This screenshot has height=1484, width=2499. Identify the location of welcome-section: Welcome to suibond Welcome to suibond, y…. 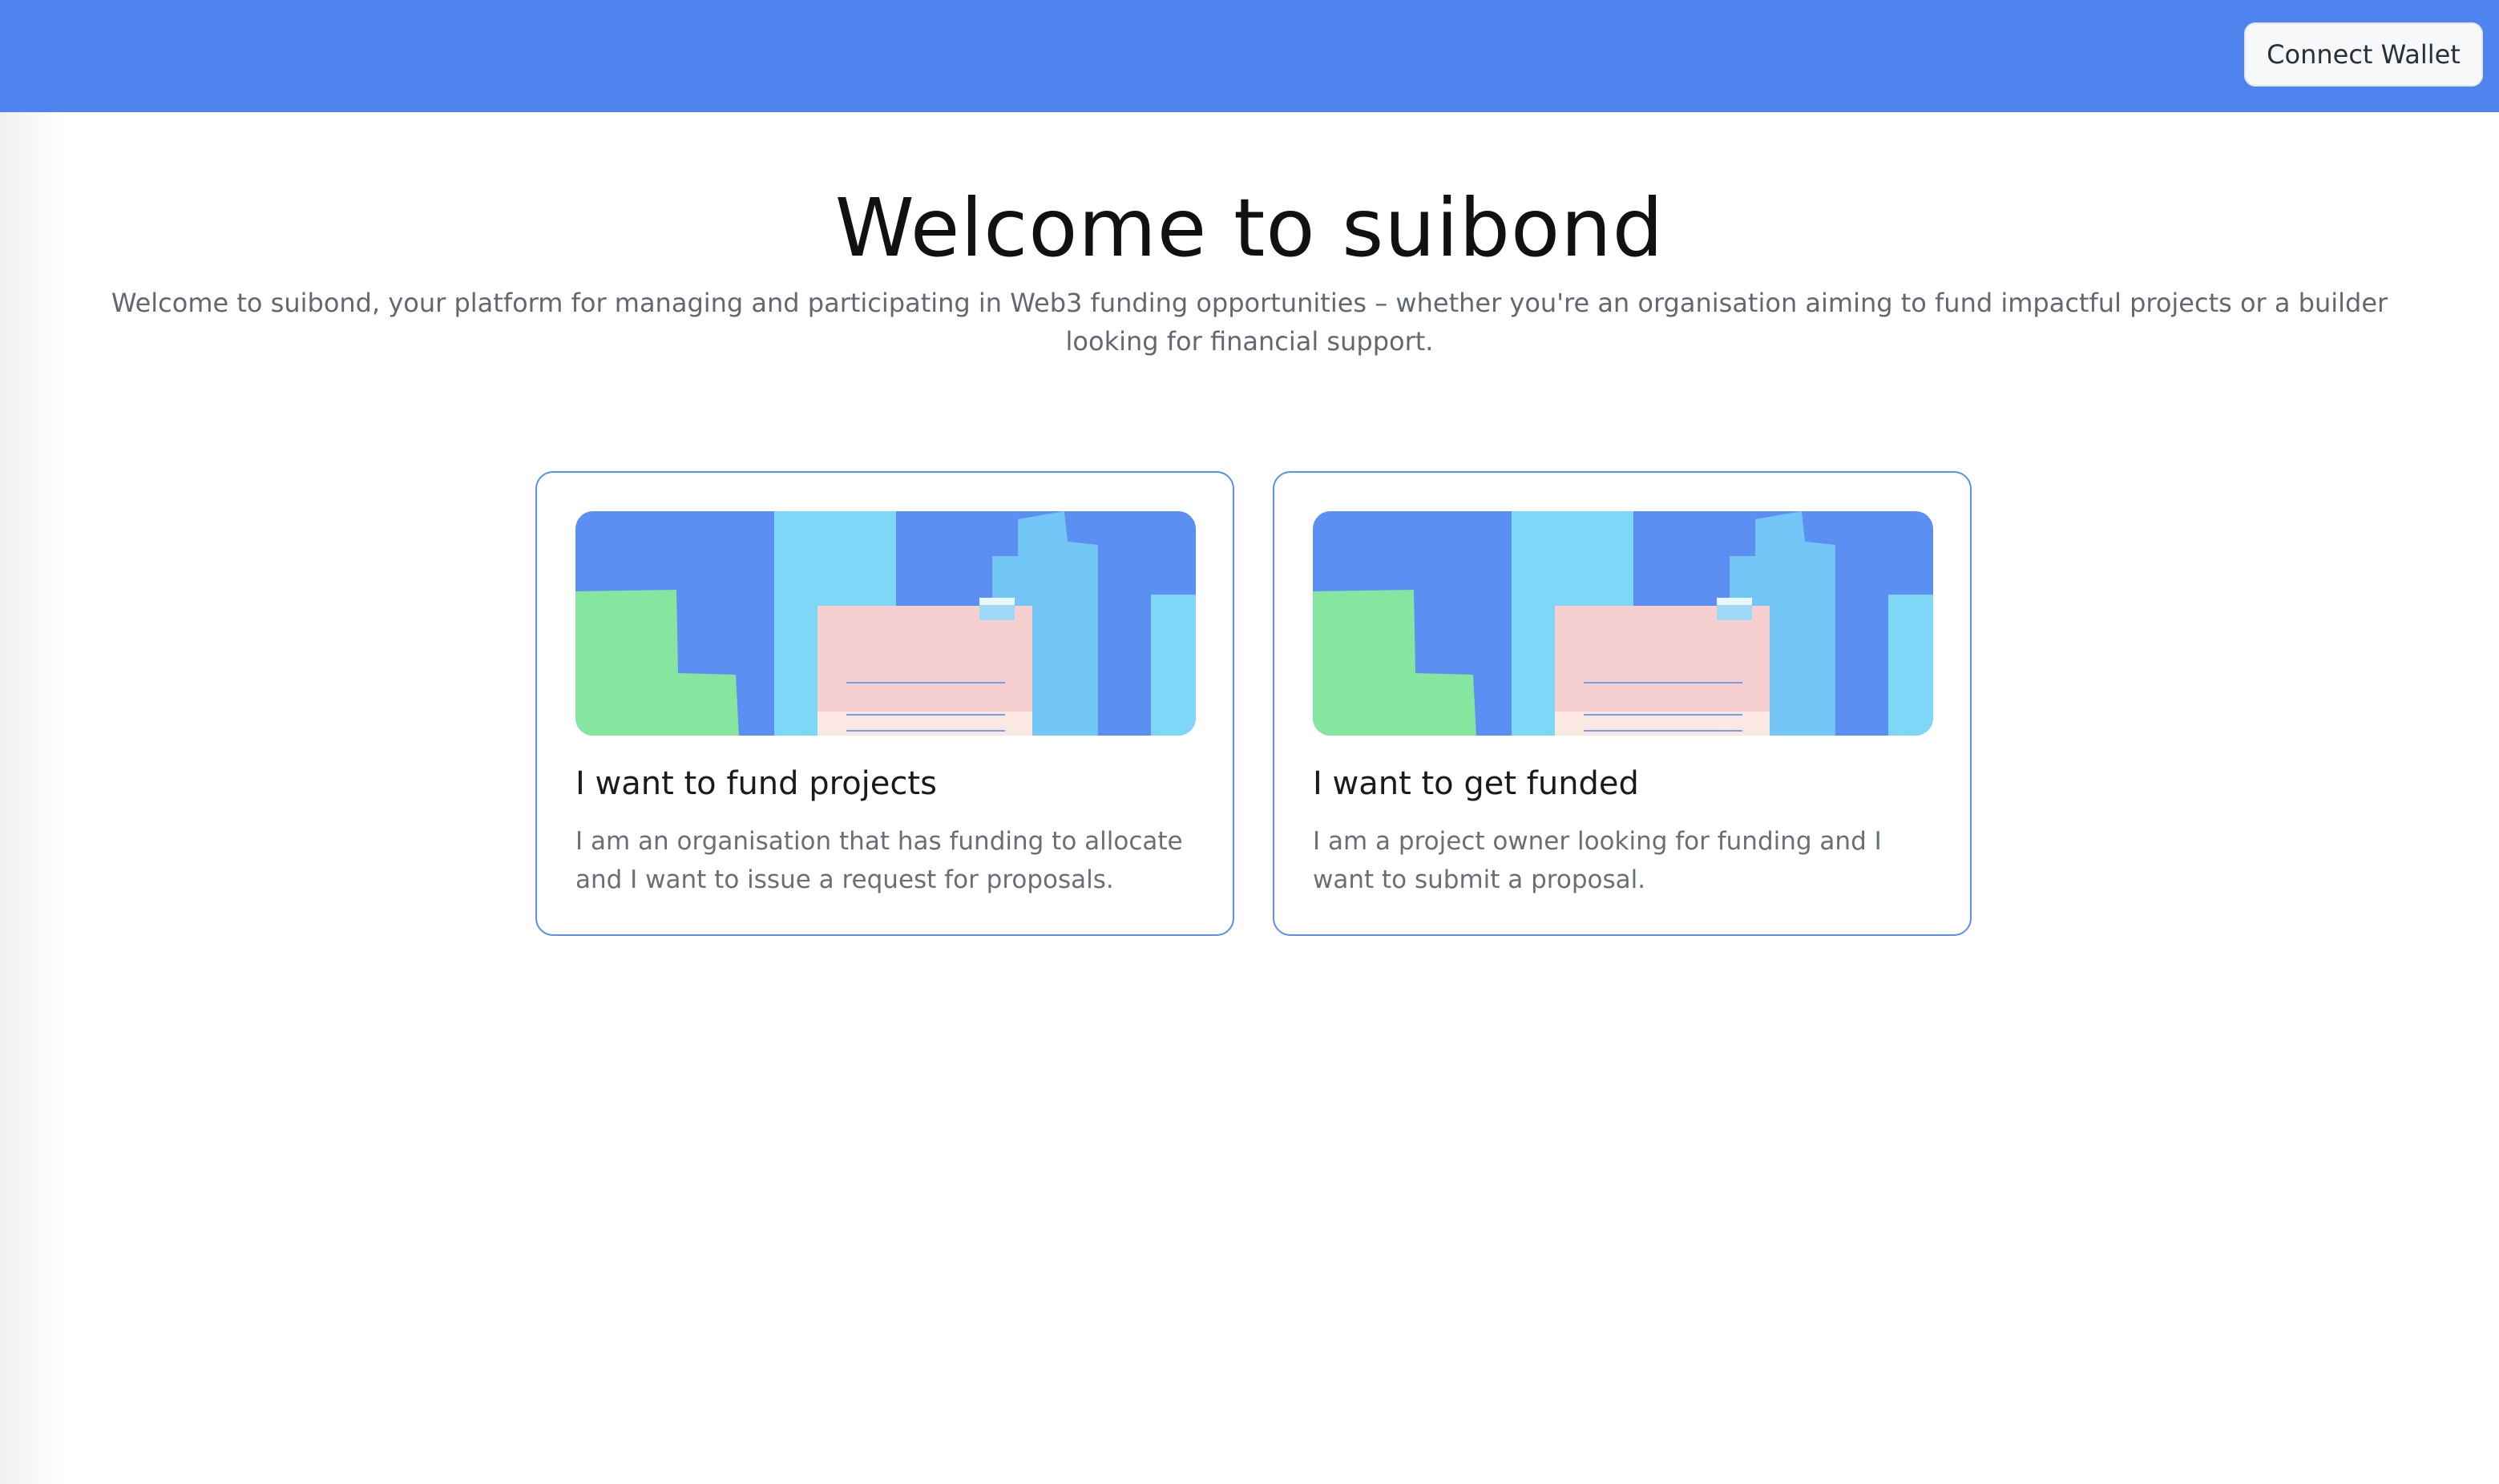
(1249, 269).